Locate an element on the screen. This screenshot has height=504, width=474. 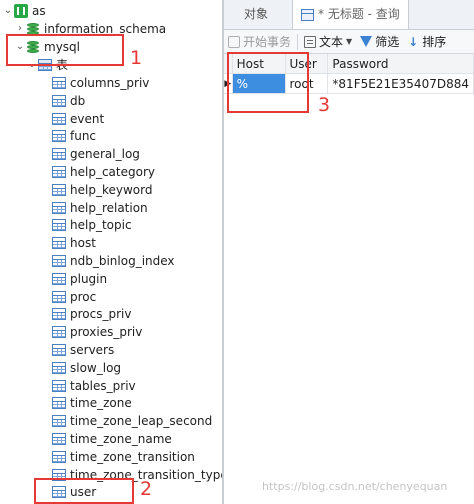
toolbar-divider is located at coordinates (298, 41).